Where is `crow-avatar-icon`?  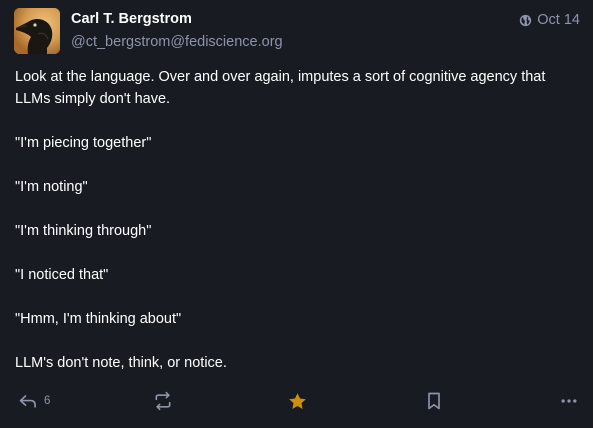 crow-avatar-icon is located at coordinates (37, 31).